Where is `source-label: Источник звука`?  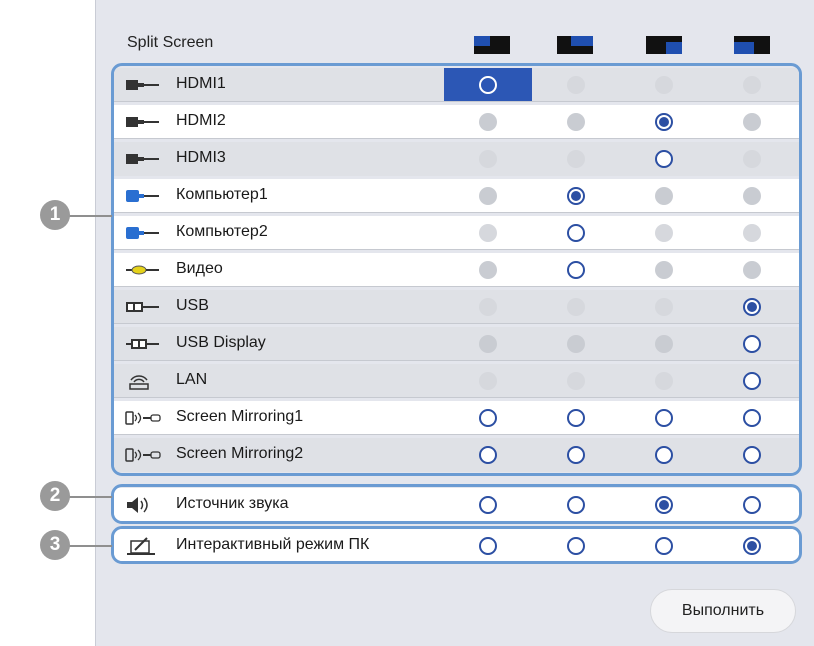 source-label: Источник звука is located at coordinates (232, 503).